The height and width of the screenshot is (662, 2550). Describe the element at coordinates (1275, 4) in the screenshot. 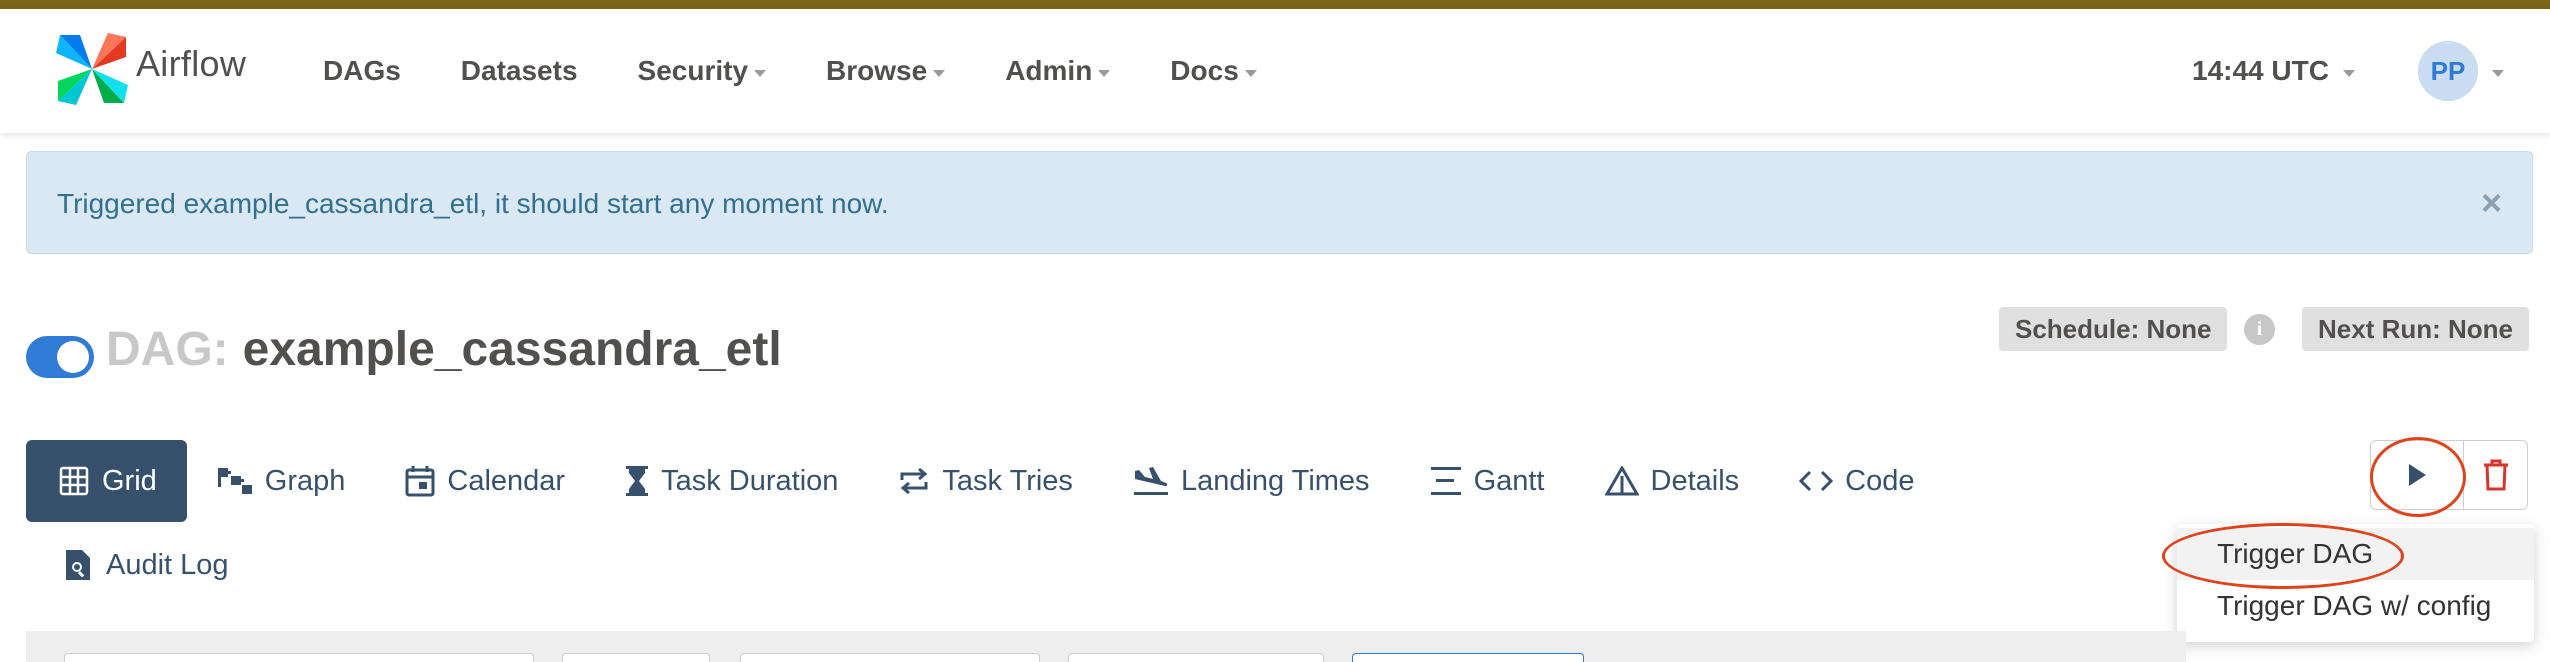

I see `top-stripe` at that location.